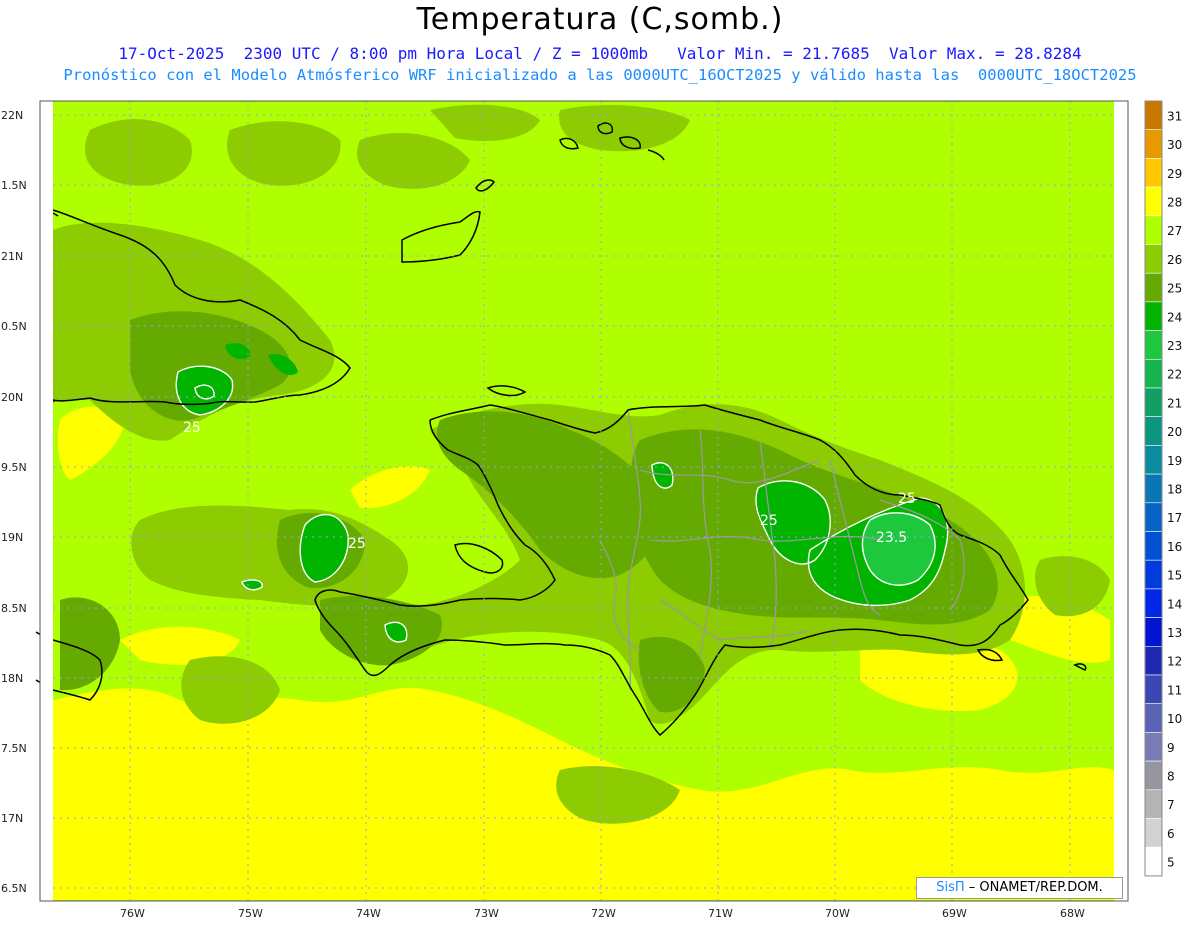 The image size is (1200, 927). Describe the element at coordinates (1171, 776) in the screenshot. I see `colorbar-label-8: 8` at that location.